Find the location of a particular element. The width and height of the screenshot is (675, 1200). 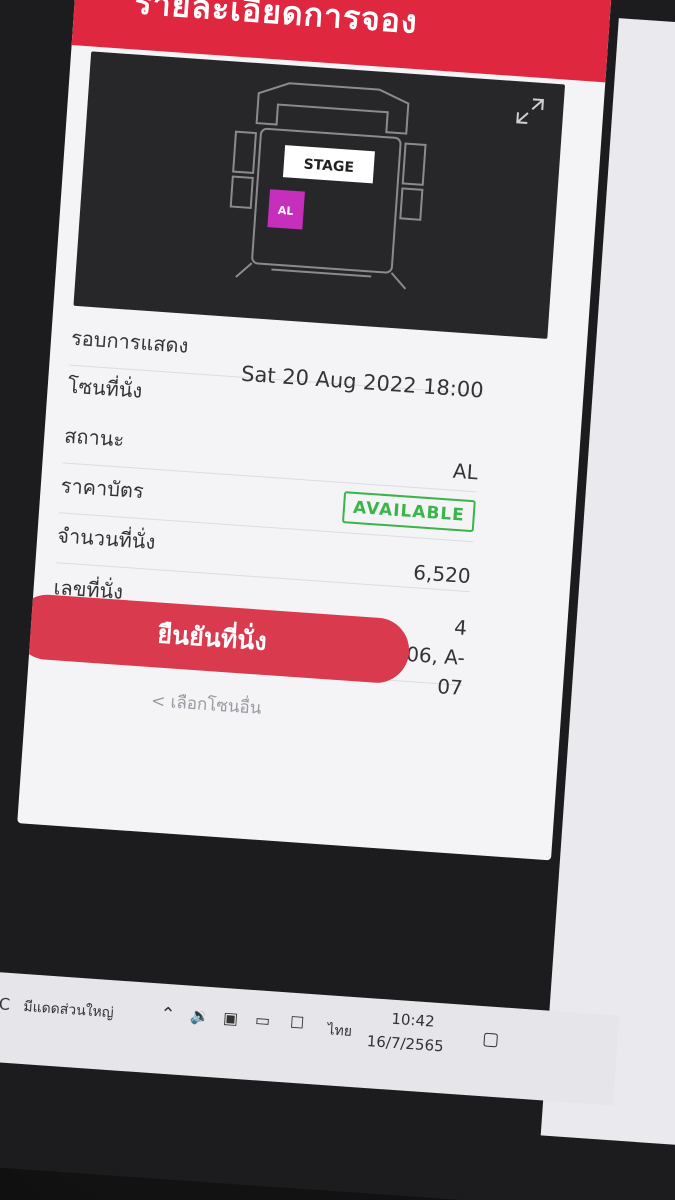

language-indicator: ไทย is located at coordinates (340, 1031).